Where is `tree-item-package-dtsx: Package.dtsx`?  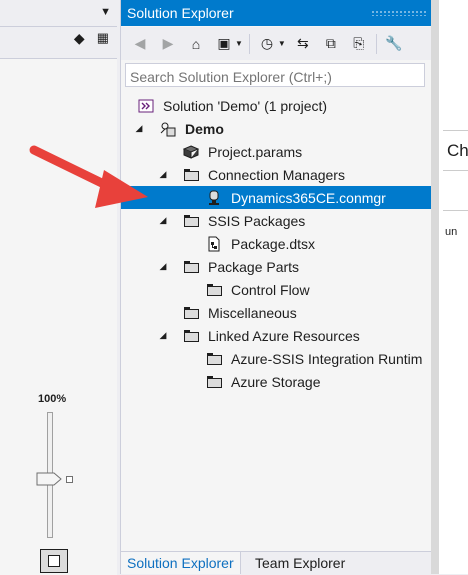
tree-item-package-dtsx: Package.dtsx is located at coordinates (276, 243).